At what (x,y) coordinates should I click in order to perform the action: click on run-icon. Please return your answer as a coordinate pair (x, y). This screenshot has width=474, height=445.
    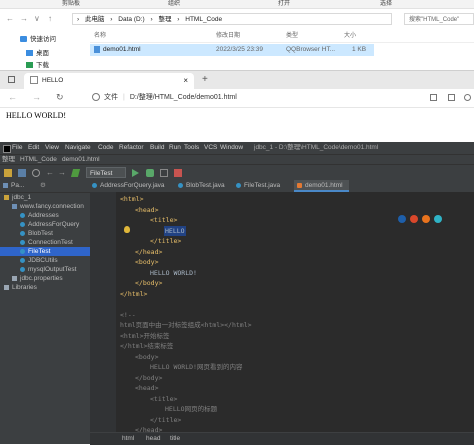
    Looking at the image, I should click on (135, 173).